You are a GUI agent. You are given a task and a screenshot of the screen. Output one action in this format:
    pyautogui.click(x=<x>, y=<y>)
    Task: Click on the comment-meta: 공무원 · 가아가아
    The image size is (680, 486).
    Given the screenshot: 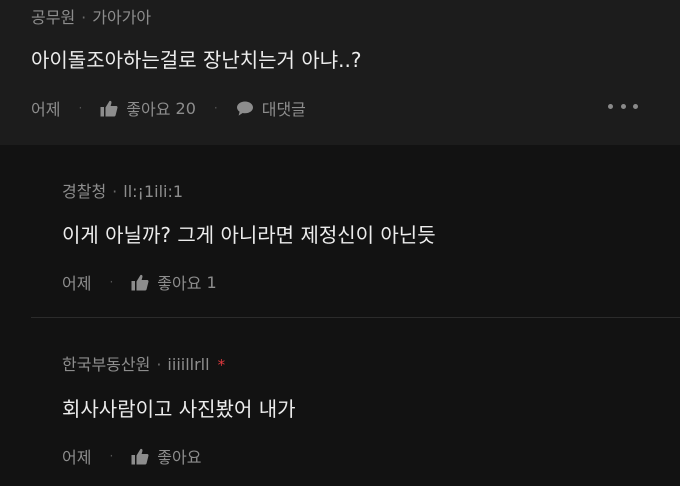 What is the action you would take?
    pyautogui.click(x=91, y=16)
    